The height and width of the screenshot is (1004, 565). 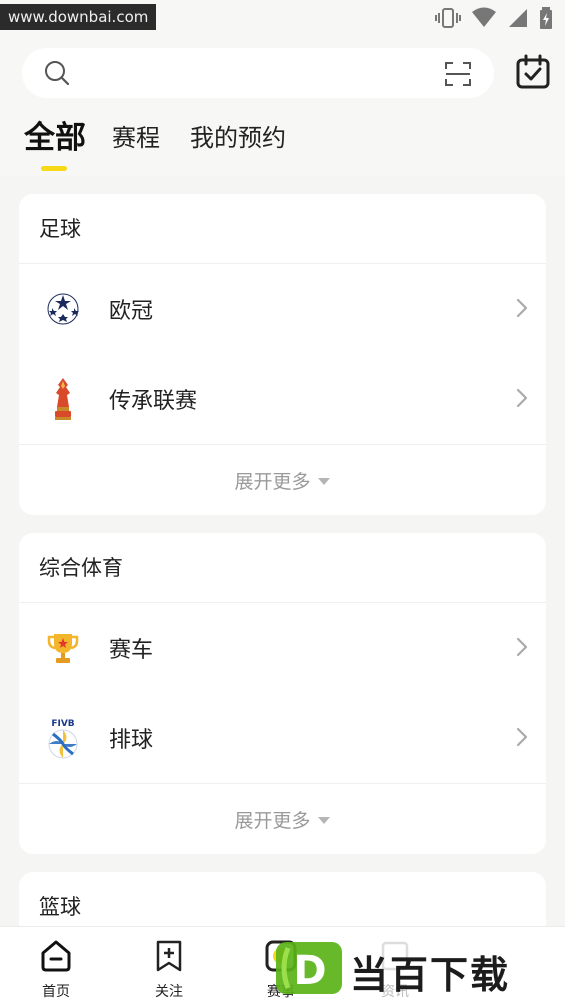 What do you see at coordinates (63, 739) in the screenshot?
I see `volleyball-fivb-icon: FIVB` at bounding box center [63, 739].